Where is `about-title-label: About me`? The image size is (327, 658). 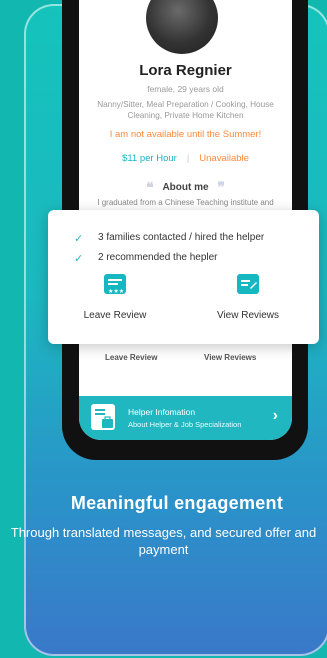
about-title-label: About me is located at coordinates (185, 188).